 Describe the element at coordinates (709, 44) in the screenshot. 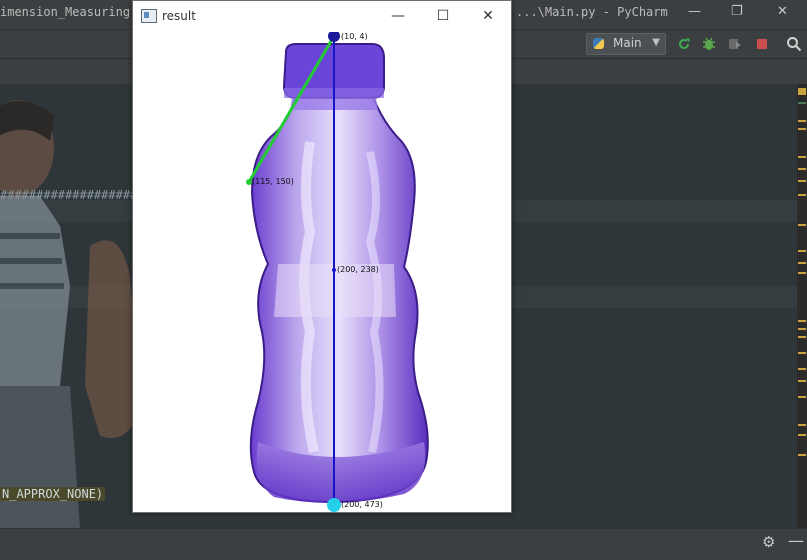

I see `debug-icon` at that location.